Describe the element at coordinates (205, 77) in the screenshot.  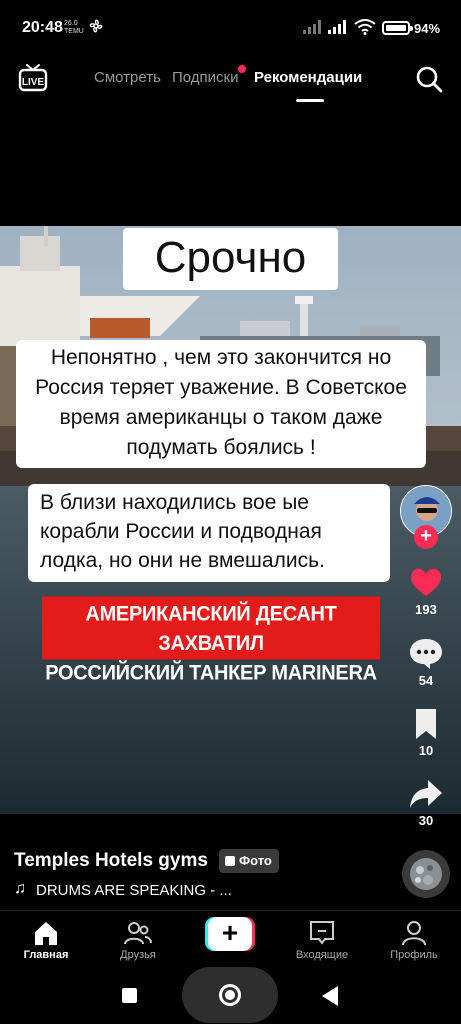
I see `tab-subscriptions: Подписки` at that location.